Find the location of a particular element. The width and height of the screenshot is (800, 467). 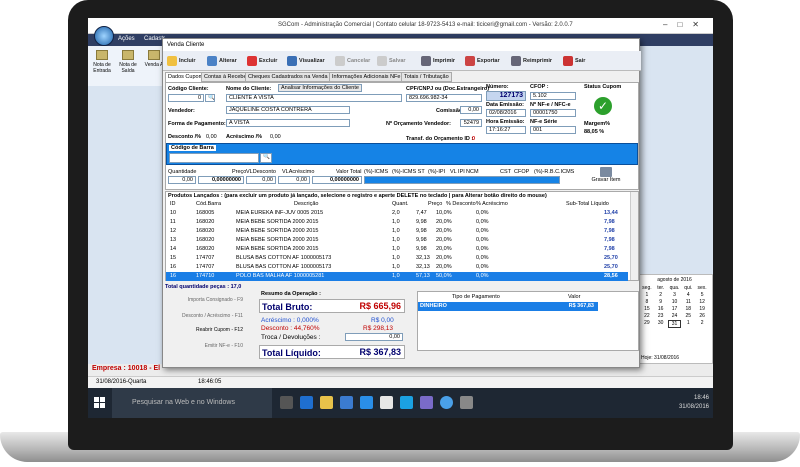

transf-label: Transf. do Orçamento ID : is located at coordinates (440, 139).